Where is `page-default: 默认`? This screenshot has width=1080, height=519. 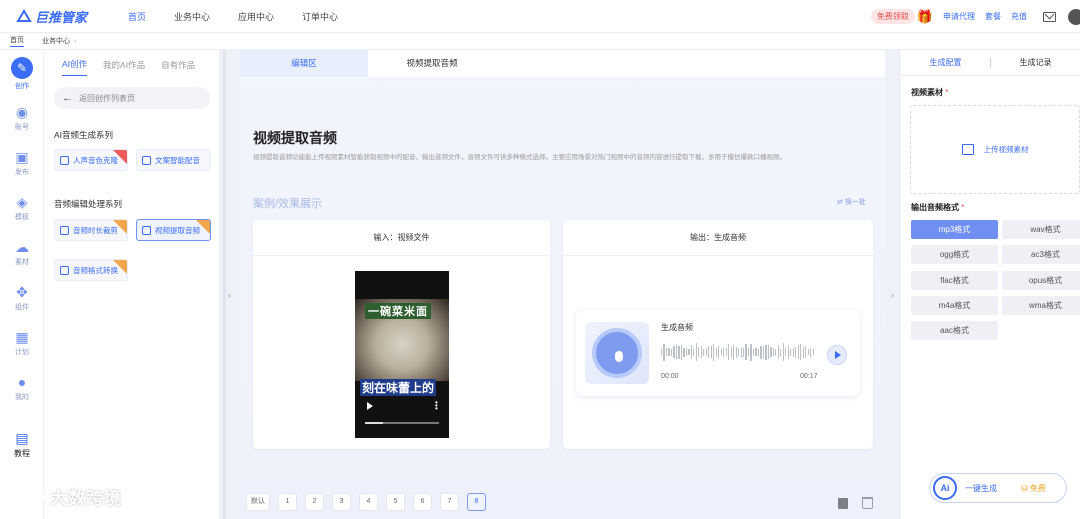
page-default: 默认 is located at coordinates (258, 502).